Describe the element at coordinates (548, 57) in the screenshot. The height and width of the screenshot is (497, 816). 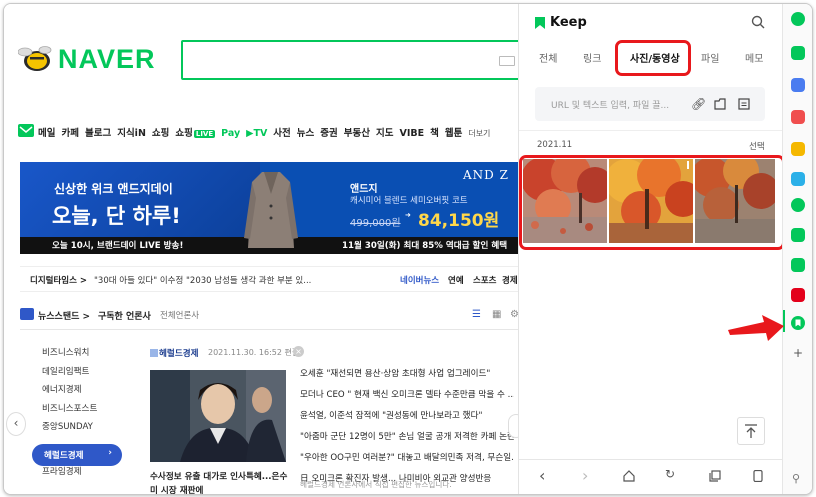
I see `tab-all: 전체` at that location.